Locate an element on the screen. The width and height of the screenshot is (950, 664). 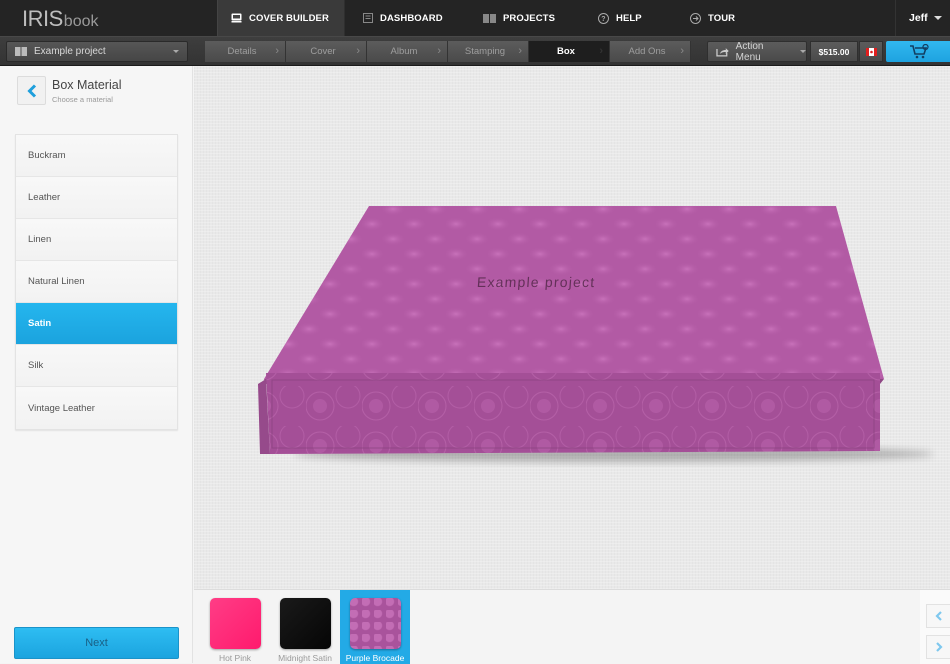
swatch-prev-button is located at coordinates (938, 616).